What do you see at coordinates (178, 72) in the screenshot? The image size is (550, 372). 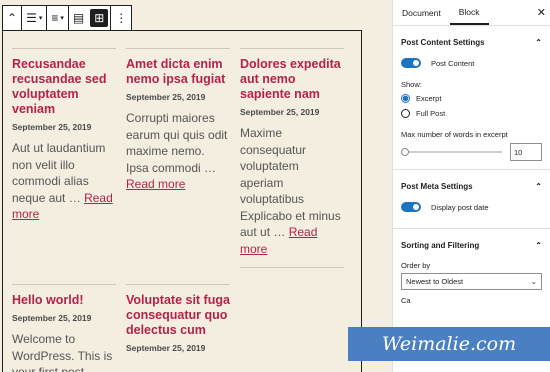 I see `post-title: Amet dicta enim nemo ipsa fugiat` at bounding box center [178, 72].